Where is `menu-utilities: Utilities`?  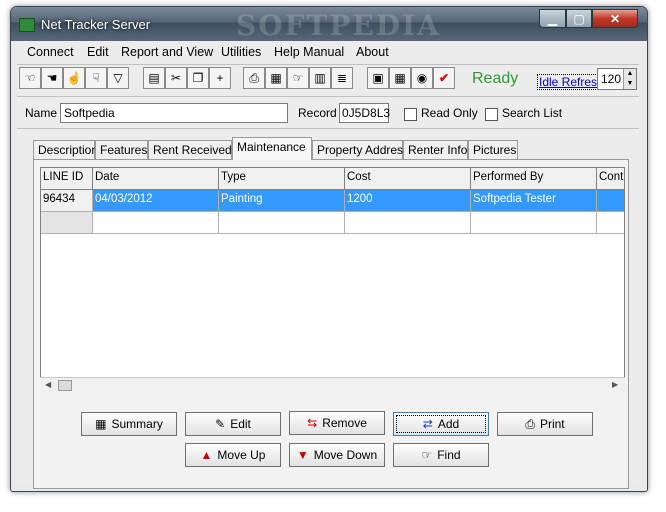
menu-utilities: Utilities is located at coordinates (241, 52).